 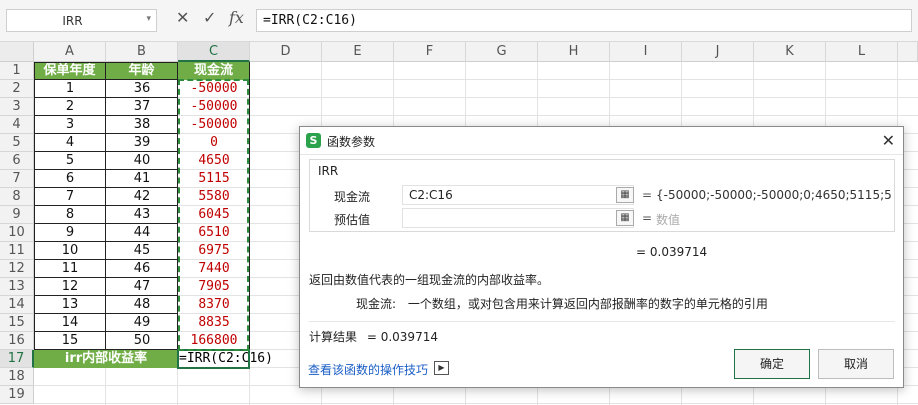 I want to click on table-cell: 6045, so click(x=214, y=215).